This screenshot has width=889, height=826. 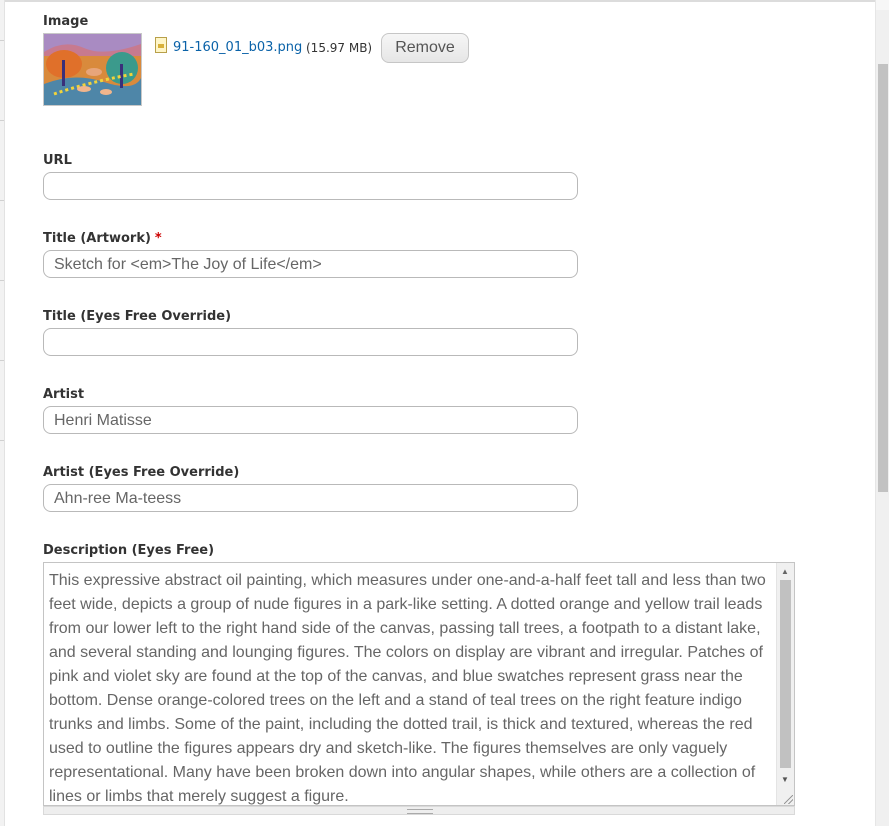 I want to click on image-thumbnail, so click(x=92, y=69).